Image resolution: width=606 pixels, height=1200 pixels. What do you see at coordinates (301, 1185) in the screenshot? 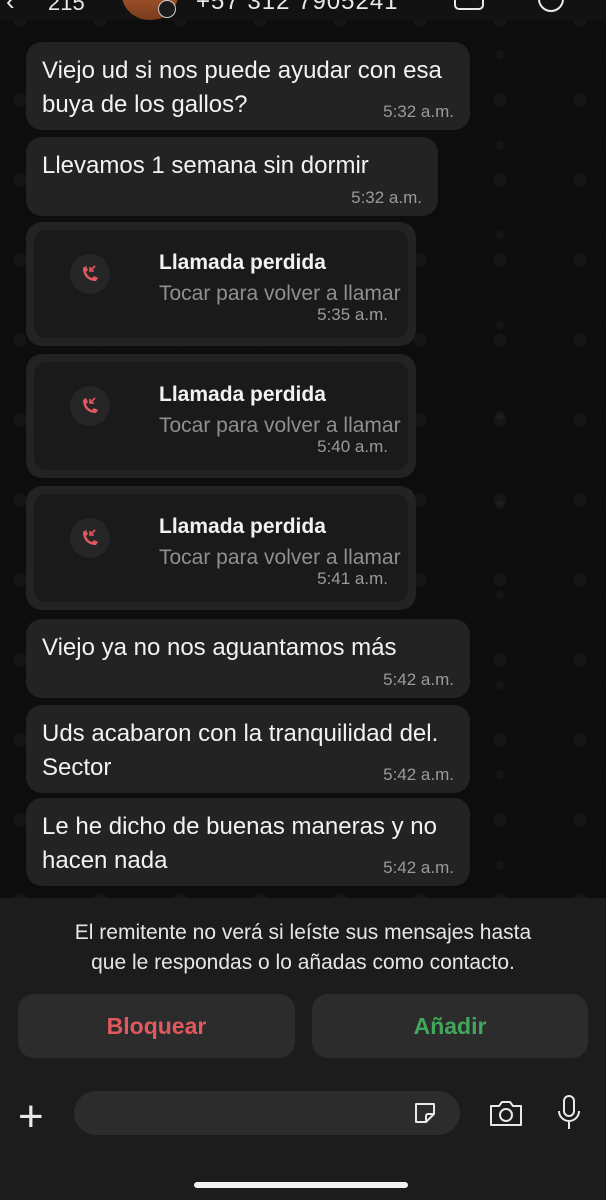
I see `home-indicator` at bounding box center [301, 1185].